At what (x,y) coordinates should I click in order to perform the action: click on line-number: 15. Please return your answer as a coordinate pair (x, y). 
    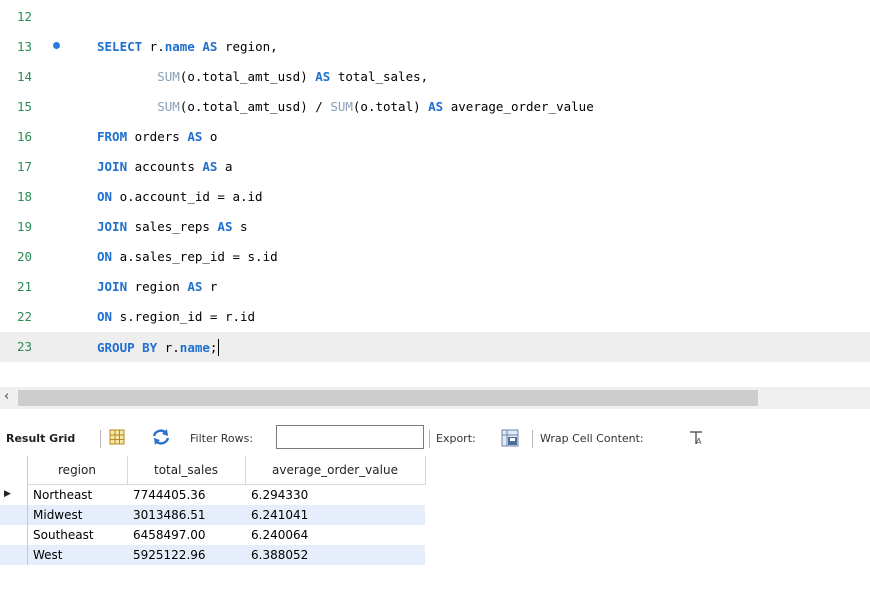
    Looking at the image, I should click on (25, 106).